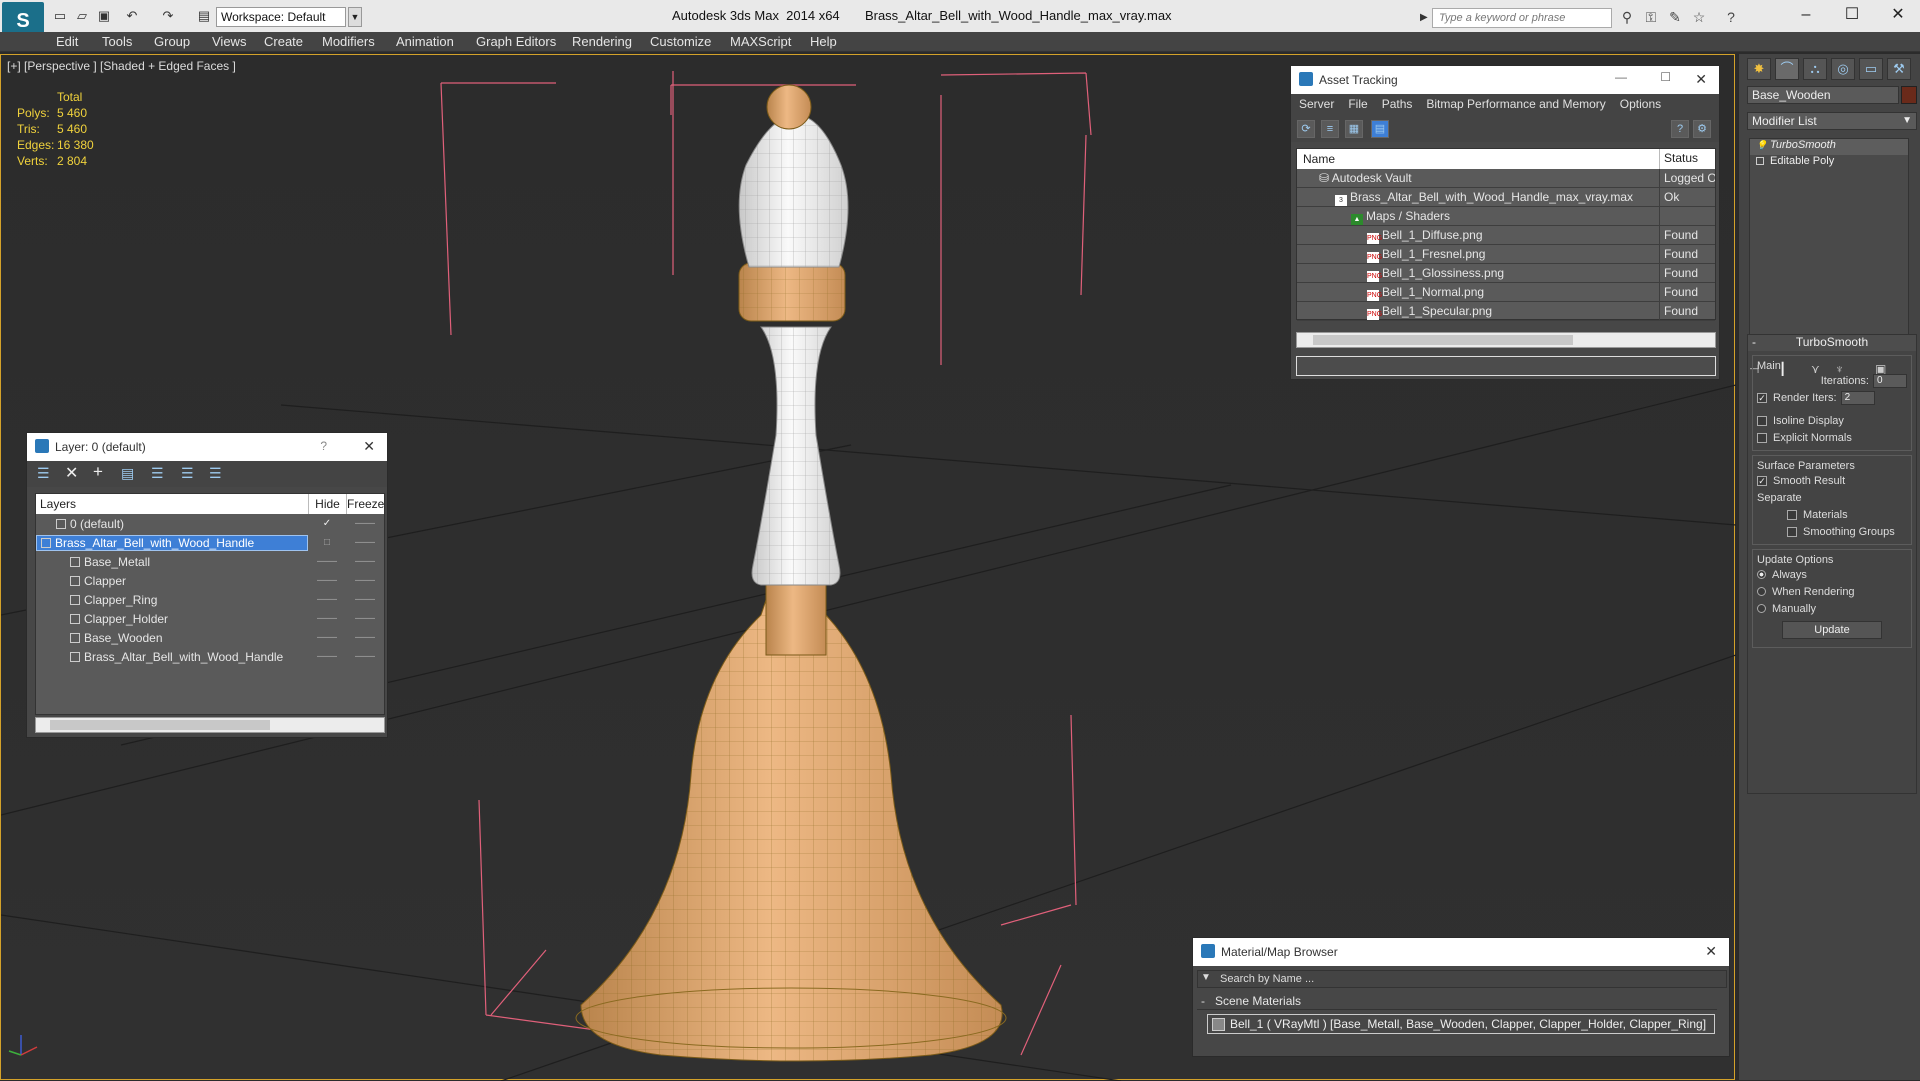  Describe the element at coordinates (680, 41) in the screenshot. I see `menu-customize: Customize` at that location.